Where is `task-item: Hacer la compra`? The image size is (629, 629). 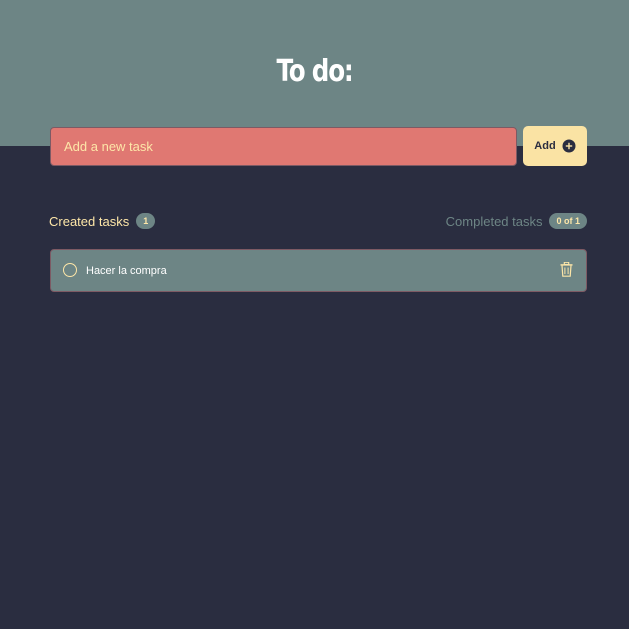 task-item: Hacer la compra is located at coordinates (318, 270).